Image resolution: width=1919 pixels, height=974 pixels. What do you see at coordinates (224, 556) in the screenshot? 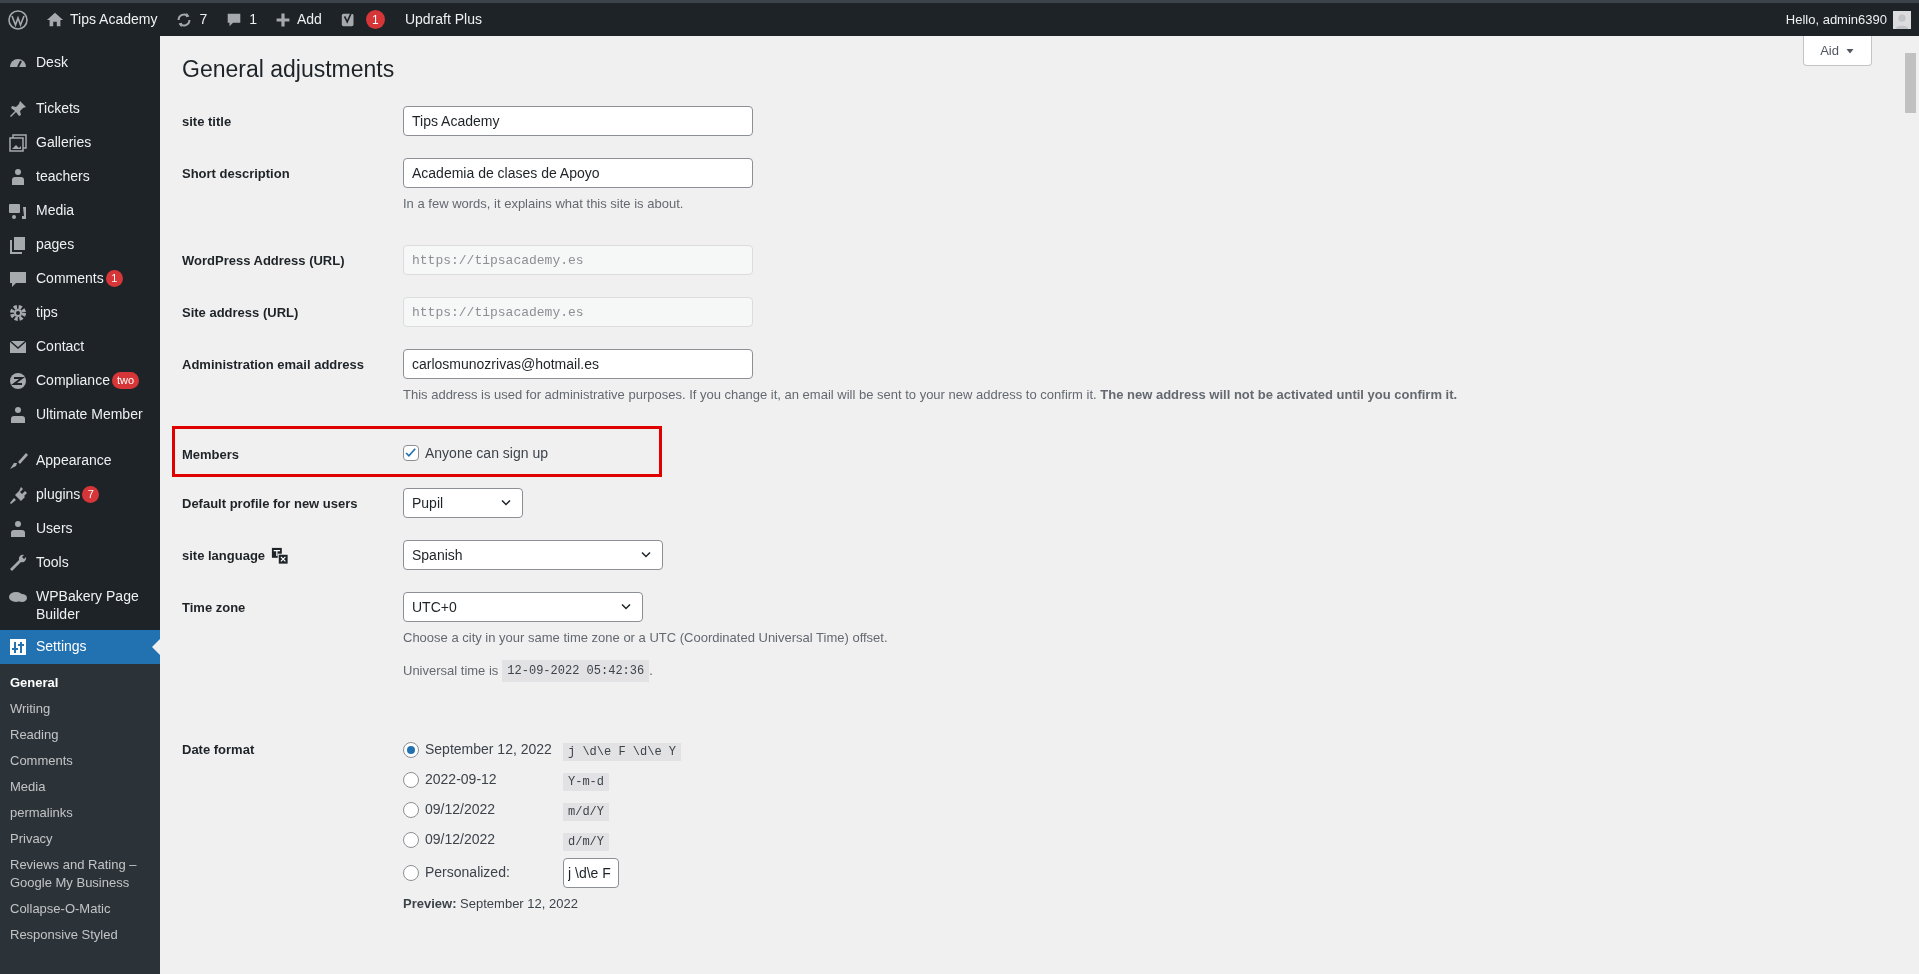
I see `field-label: site language` at bounding box center [224, 556].